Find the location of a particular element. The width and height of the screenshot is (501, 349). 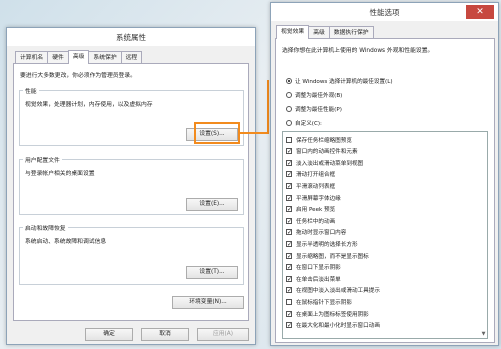

checkbox-label: 保存任务栏缩略图预览 is located at coordinates (324, 140).